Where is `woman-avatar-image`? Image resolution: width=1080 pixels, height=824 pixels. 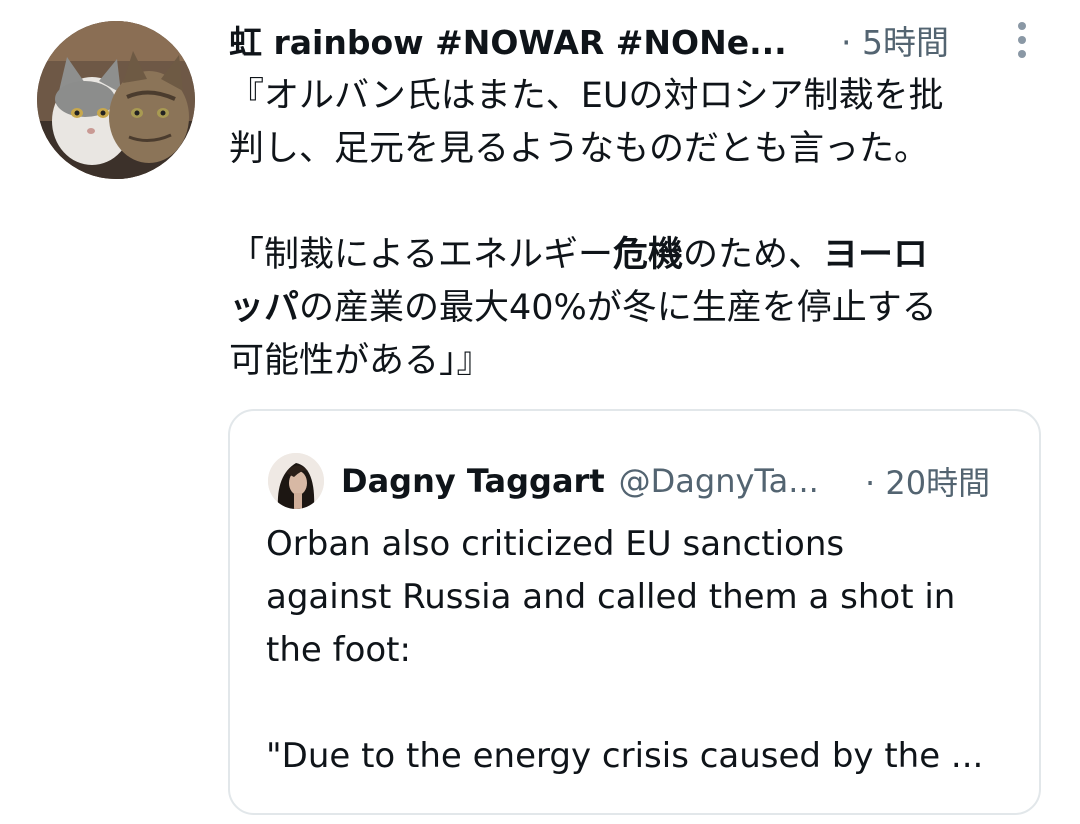 woman-avatar-image is located at coordinates (296, 481).